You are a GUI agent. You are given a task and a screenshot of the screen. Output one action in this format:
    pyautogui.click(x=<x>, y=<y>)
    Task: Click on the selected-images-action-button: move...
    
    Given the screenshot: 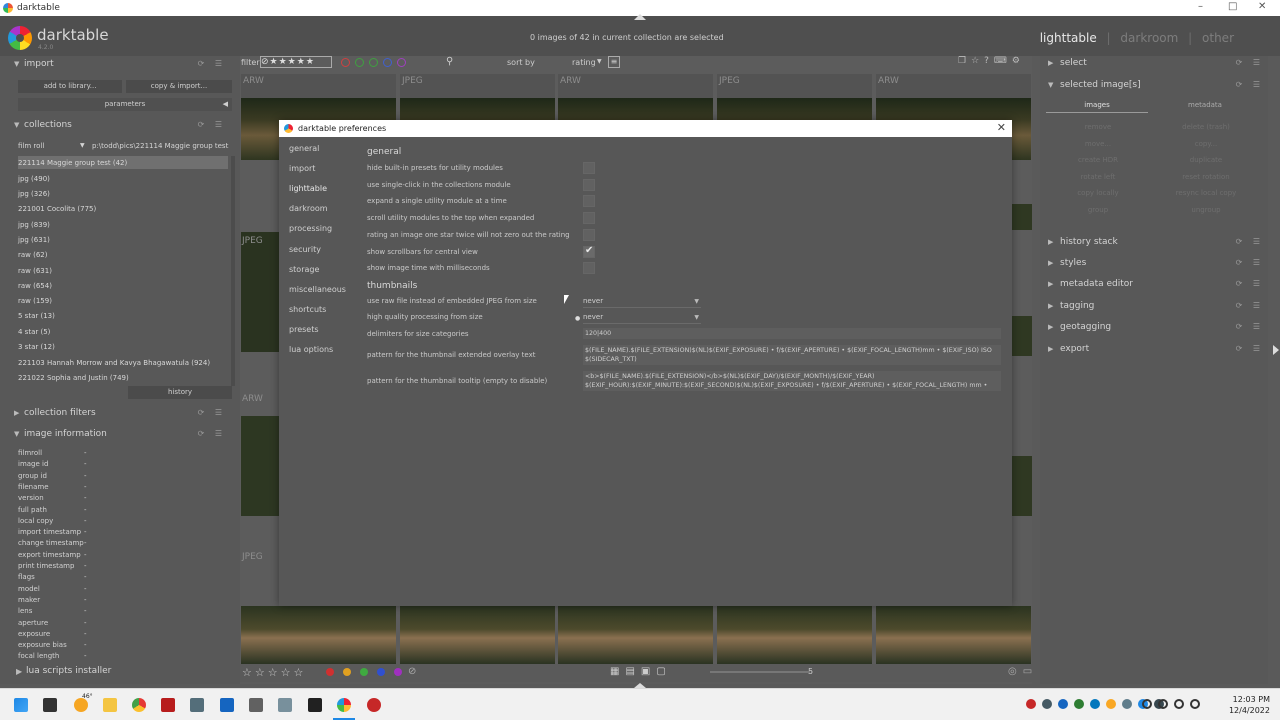 What is the action you would take?
    pyautogui.click(x=1098, y=144)
    